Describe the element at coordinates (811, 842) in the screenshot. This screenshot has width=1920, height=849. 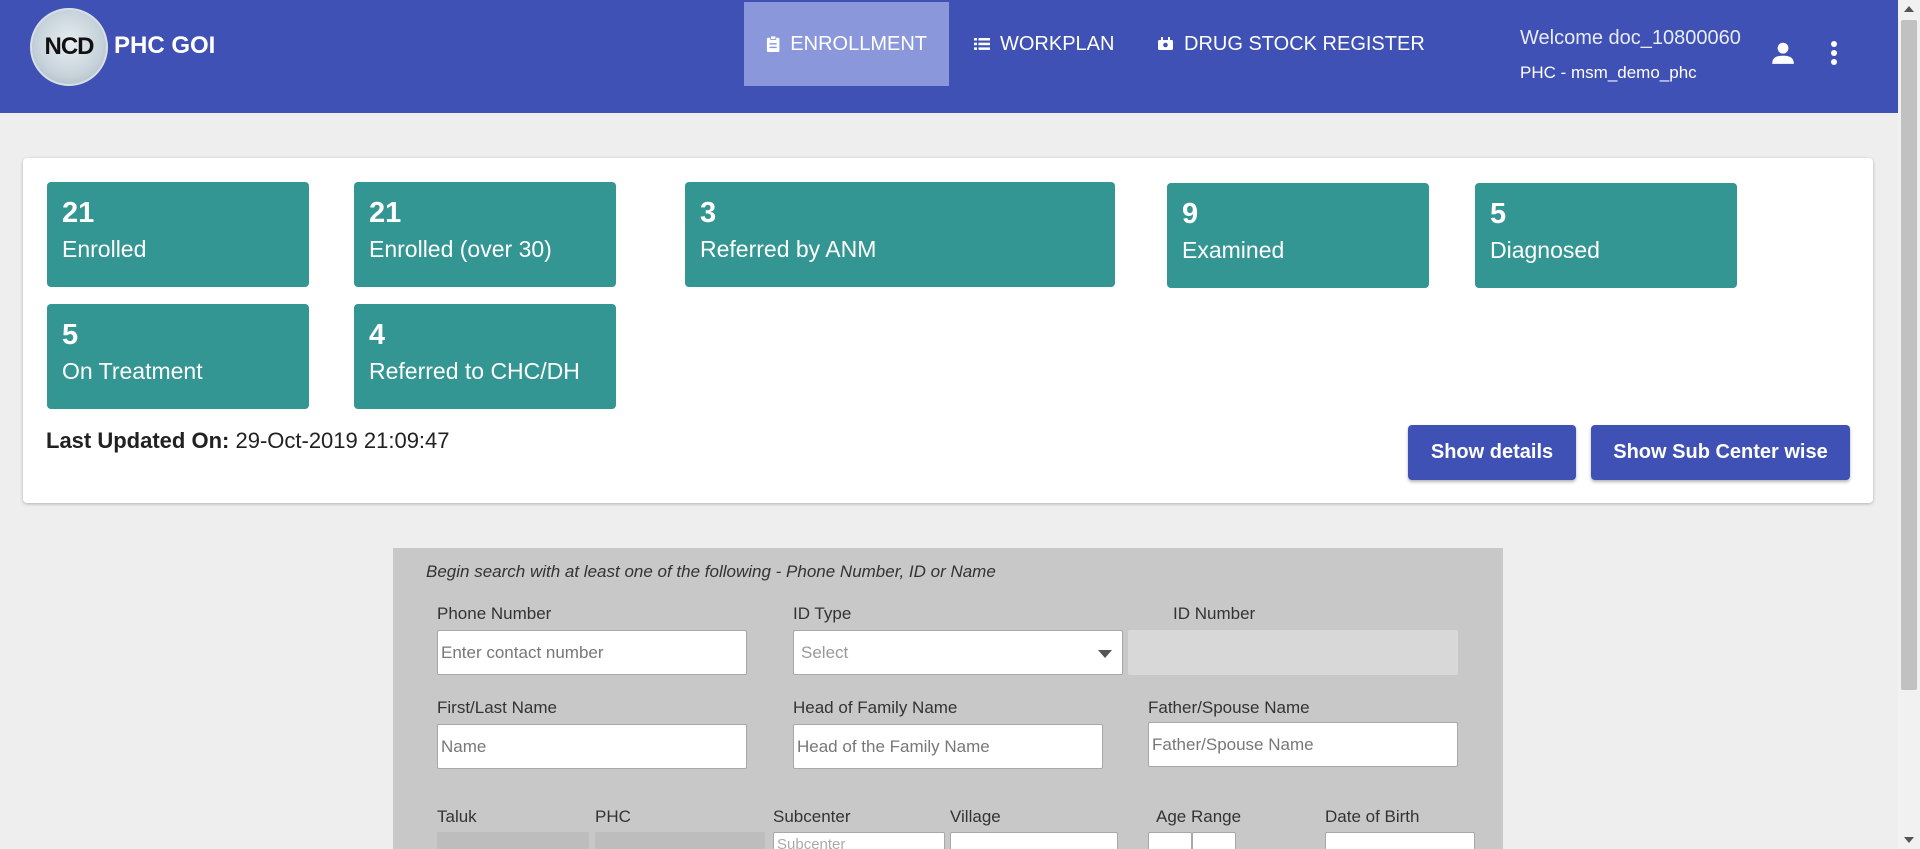
I see `subcenter-placeholder: Subcenter` at that location.